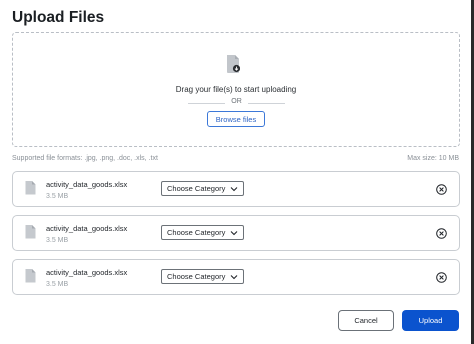 This screenshot has height=344, width=474. I want to click on dropzone-instruction: Drag your file(s) to start uploading, so click(236, 89).